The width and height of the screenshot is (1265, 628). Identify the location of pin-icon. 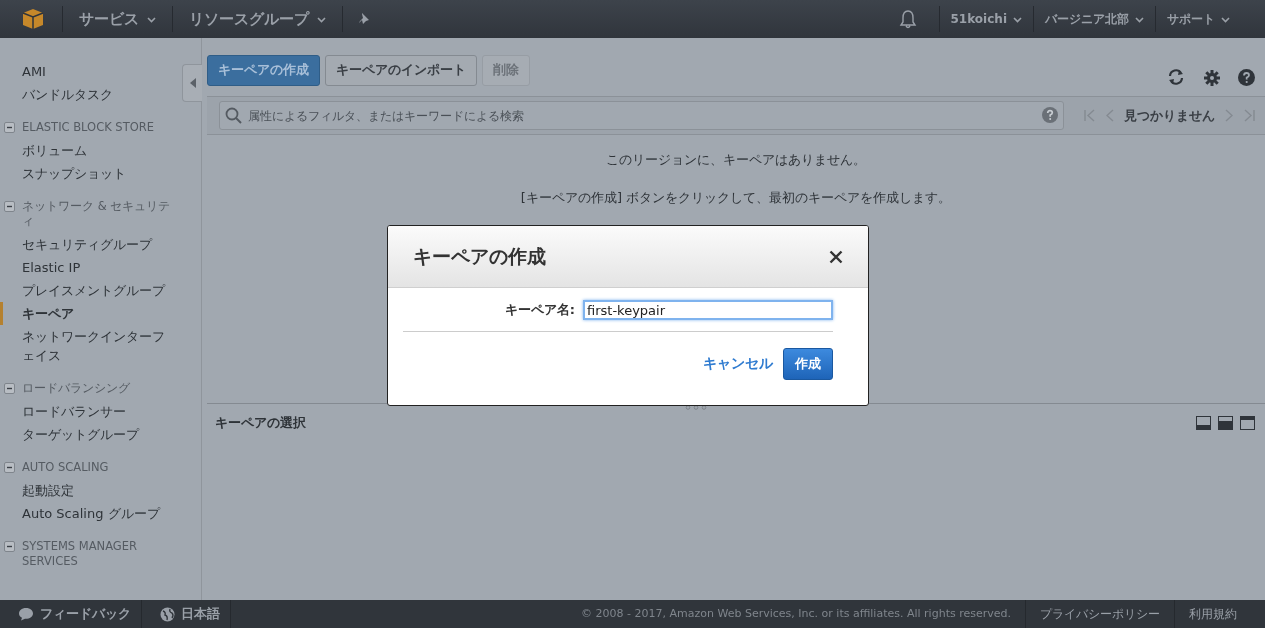
(364, 19).